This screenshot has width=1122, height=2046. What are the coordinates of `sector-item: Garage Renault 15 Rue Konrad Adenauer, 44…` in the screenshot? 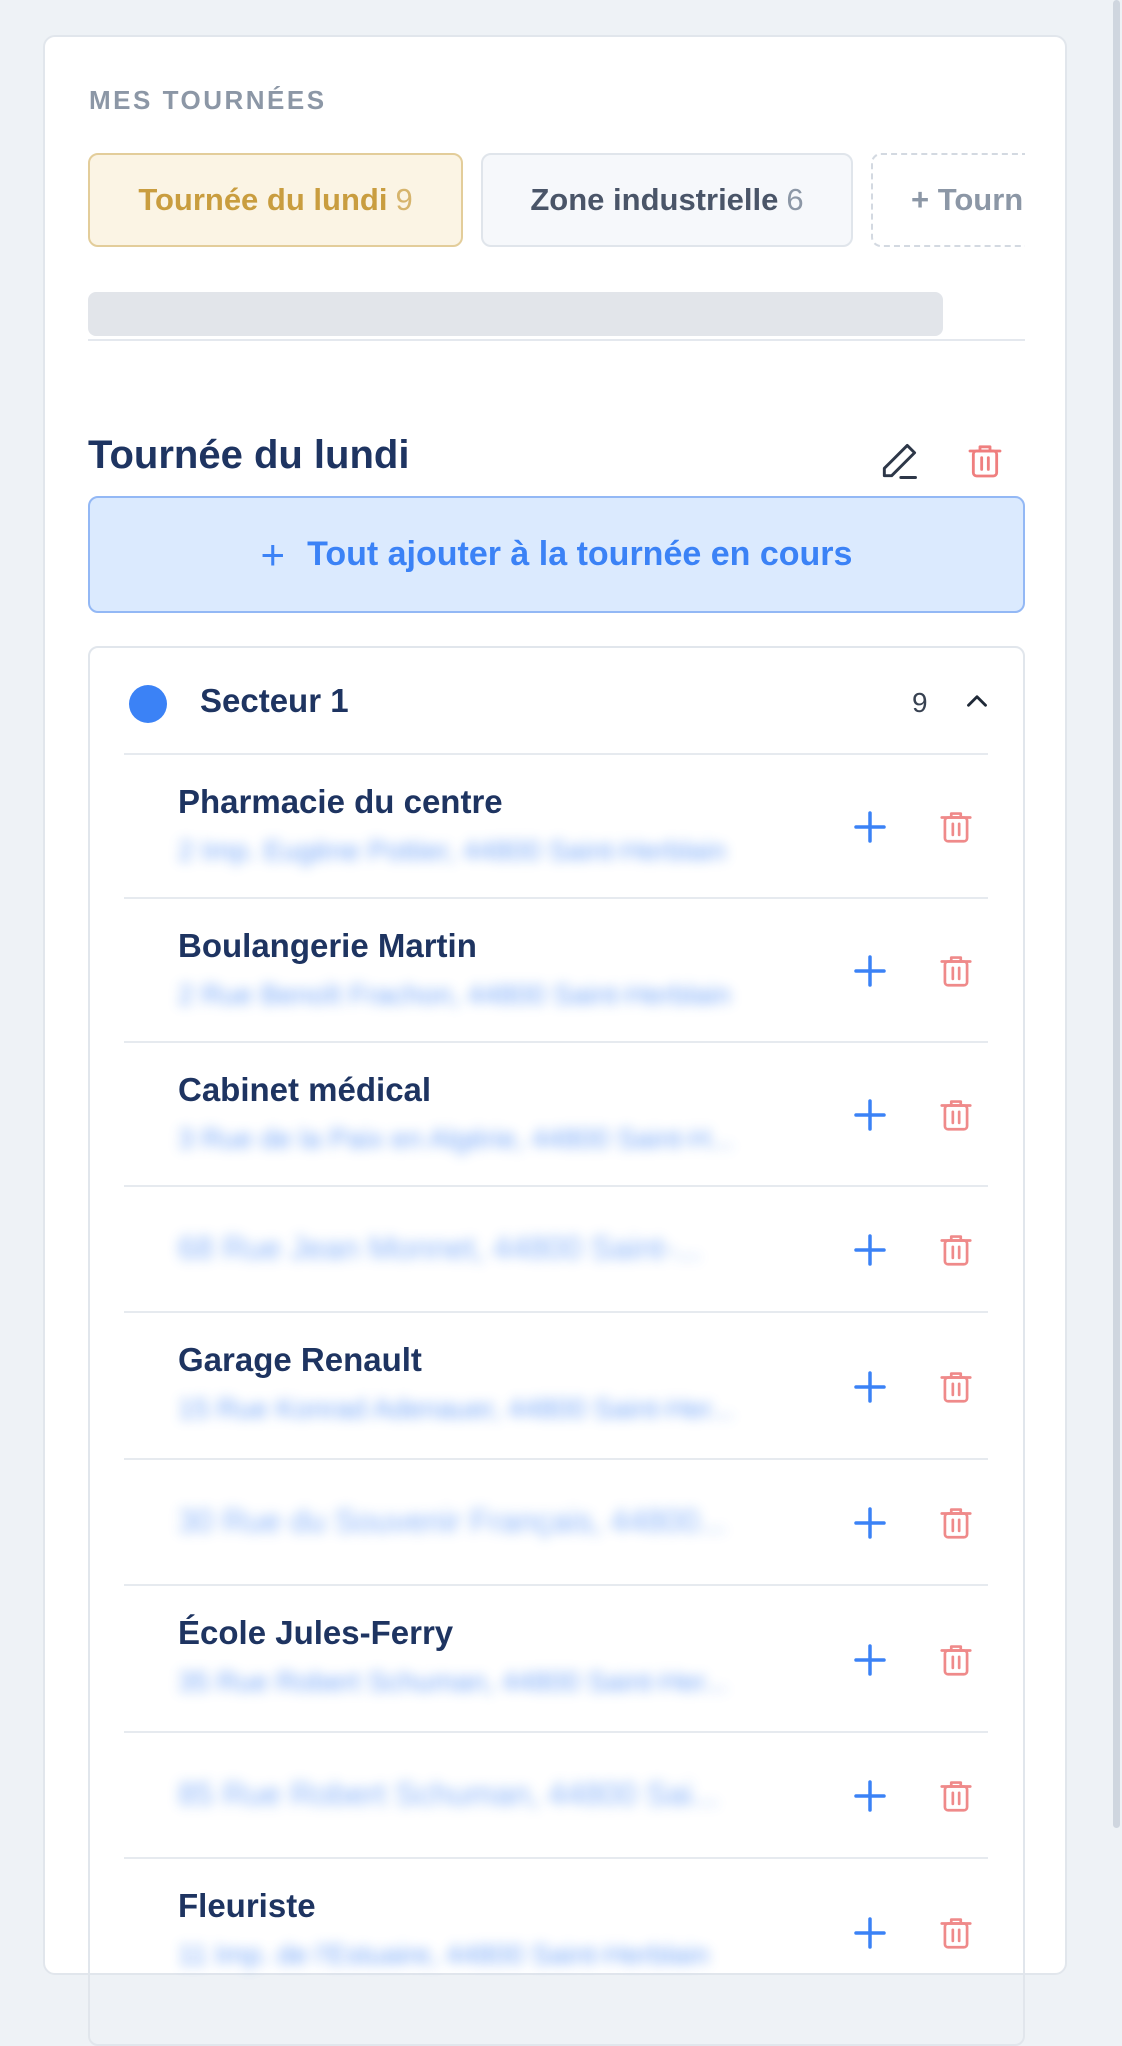 It's located at (556, 1384).